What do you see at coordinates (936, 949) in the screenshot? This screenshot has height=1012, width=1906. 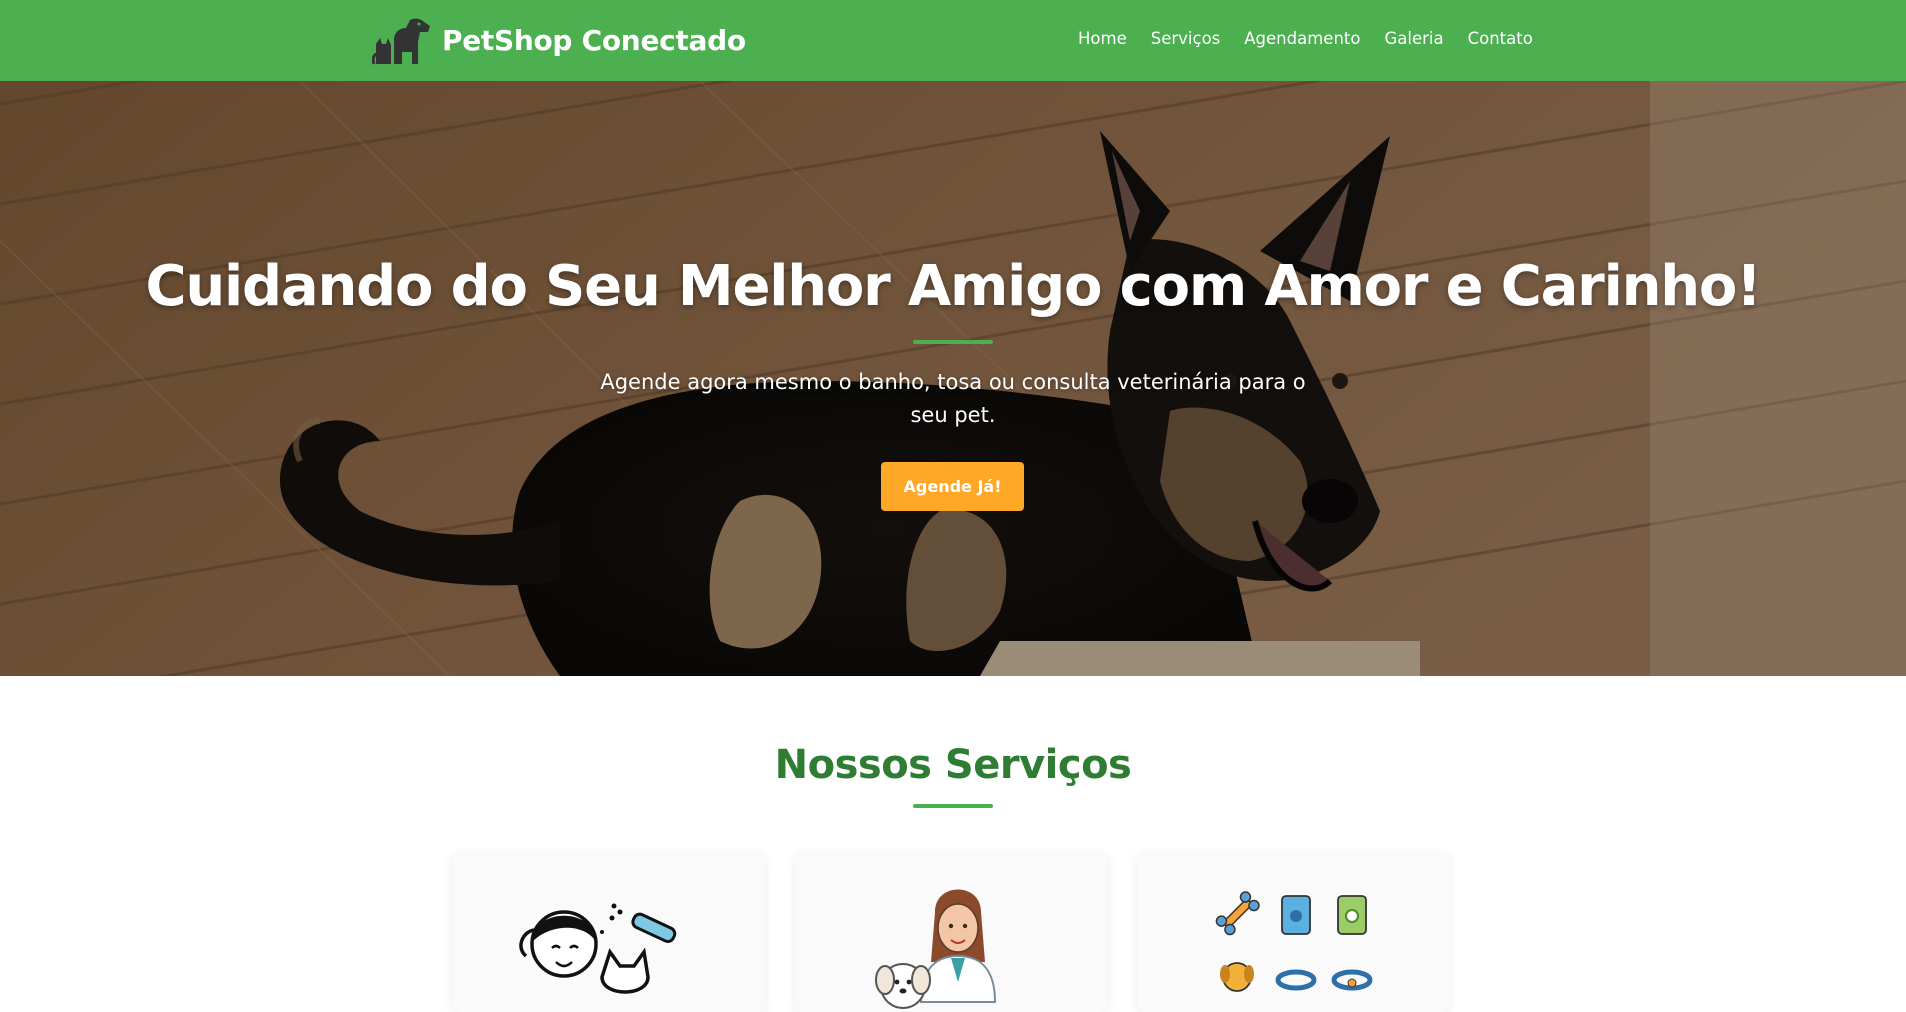 I see `veterinarian-with-puppy-illustration` at bounding box center [936, 949].